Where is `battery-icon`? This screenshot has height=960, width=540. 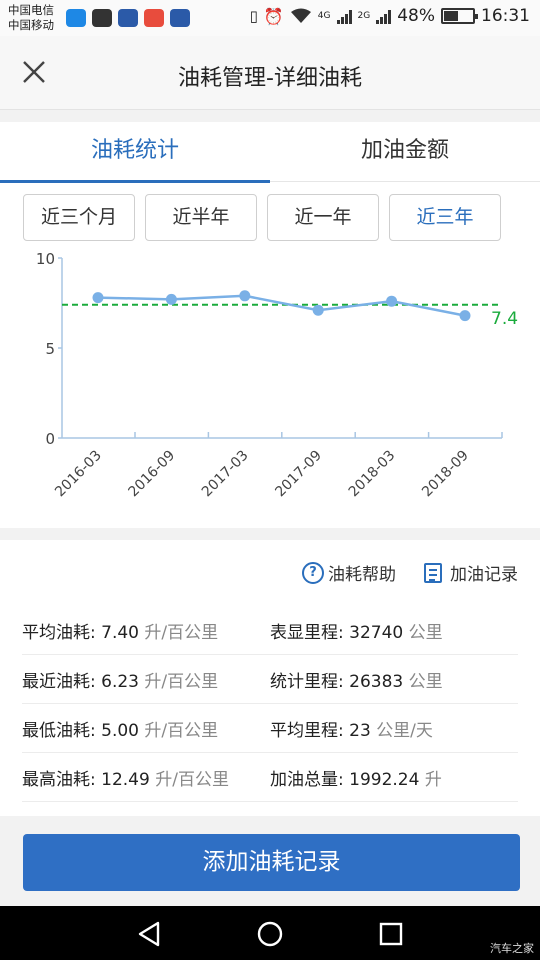 battery-icon is located at coordinates (459, 16).